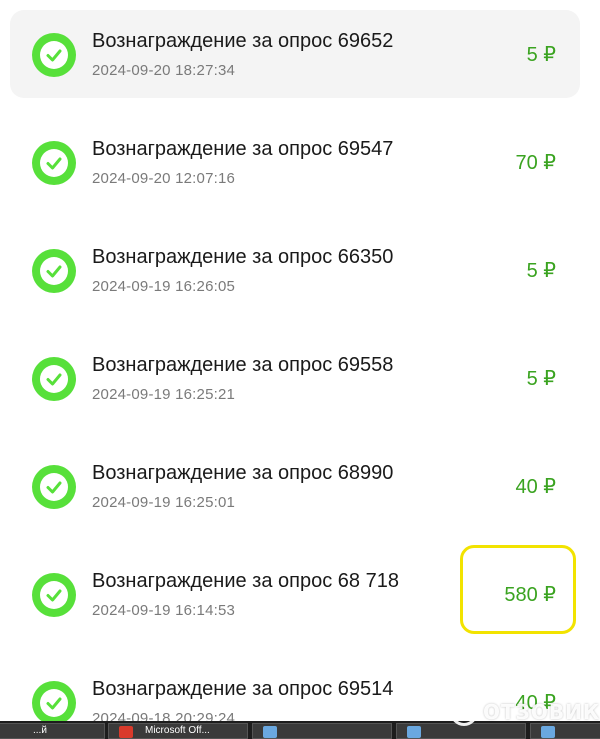 This screenshot has height=739, width=600. I want to click on transaction-amount: 70 ₽, so click(535, 163).